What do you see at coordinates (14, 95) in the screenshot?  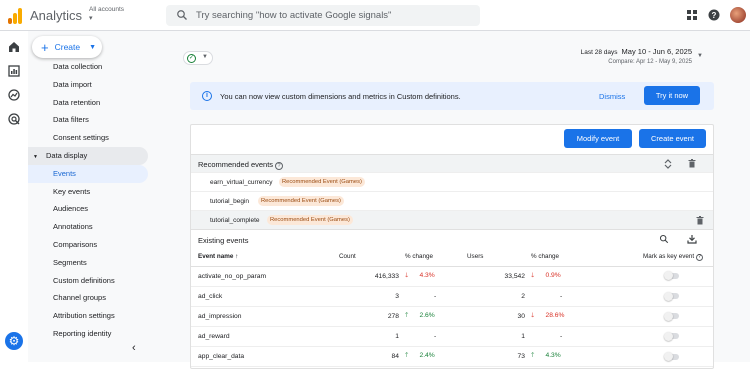 I see `explore-icon` at bounding box center [14, 95].